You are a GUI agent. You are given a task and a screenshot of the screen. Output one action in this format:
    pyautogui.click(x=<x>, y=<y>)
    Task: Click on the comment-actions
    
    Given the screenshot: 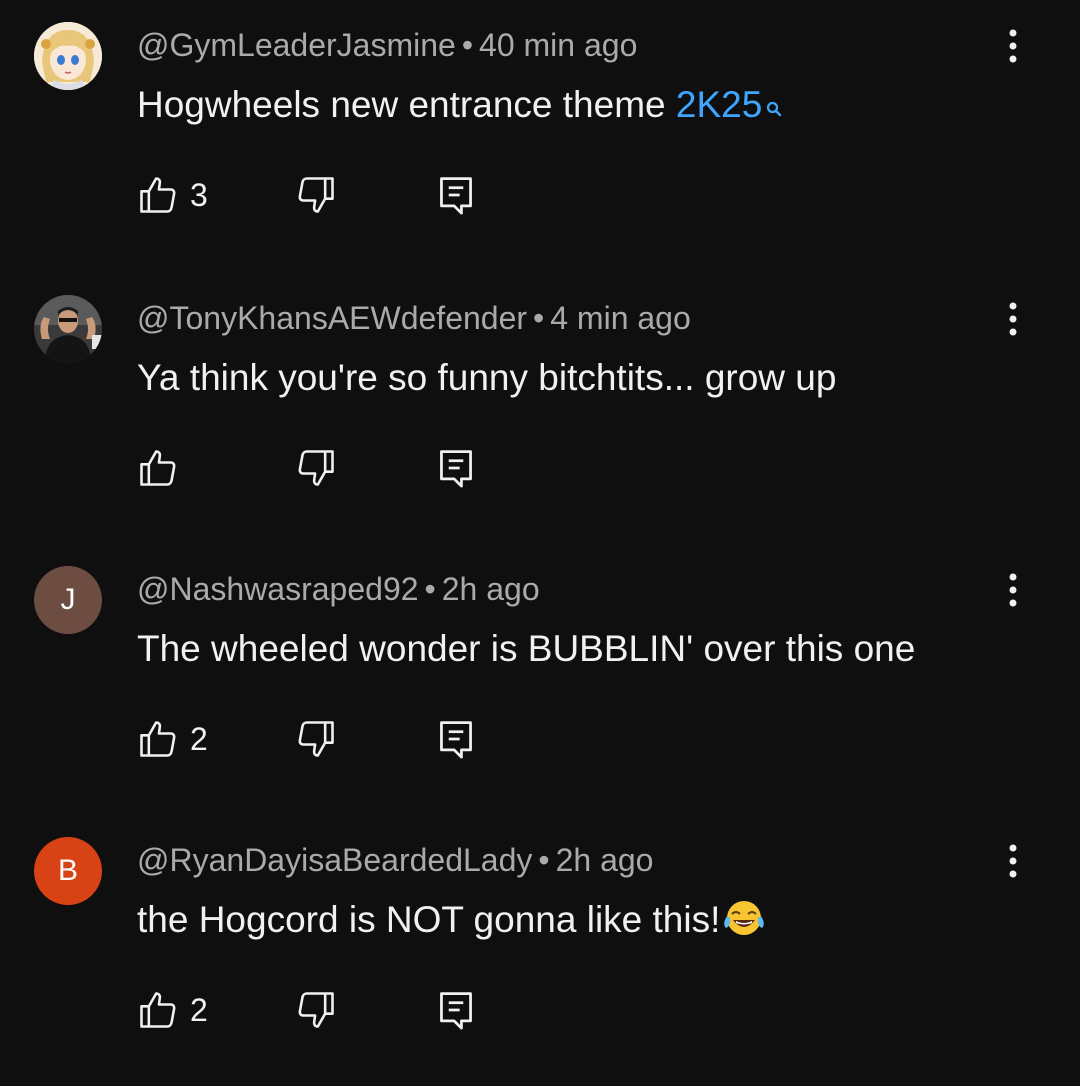 What is the action you would take?
    pyautogui.click(x=350, y=468)
    